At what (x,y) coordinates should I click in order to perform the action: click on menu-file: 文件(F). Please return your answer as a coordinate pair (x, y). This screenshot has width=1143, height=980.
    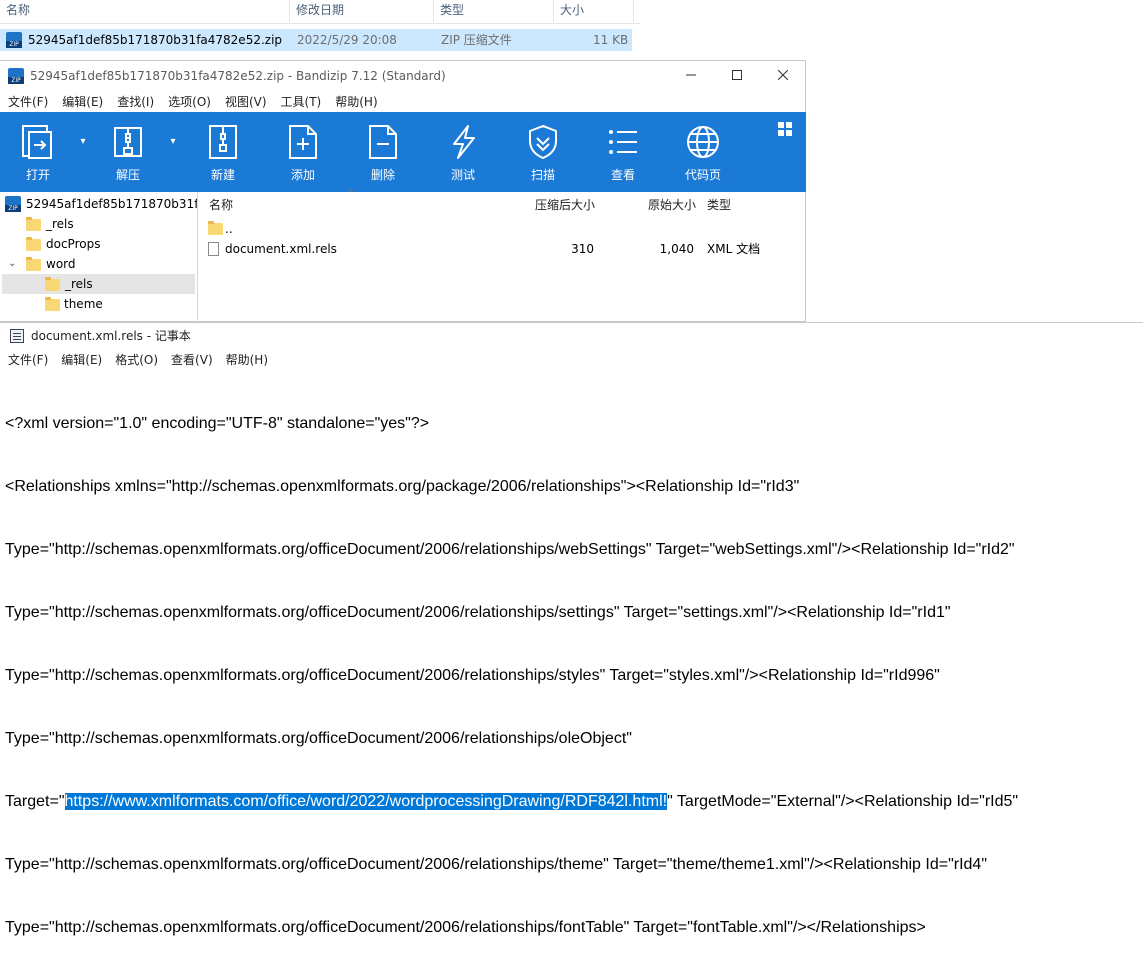
    Looking at the image, I should click on (27, 102).